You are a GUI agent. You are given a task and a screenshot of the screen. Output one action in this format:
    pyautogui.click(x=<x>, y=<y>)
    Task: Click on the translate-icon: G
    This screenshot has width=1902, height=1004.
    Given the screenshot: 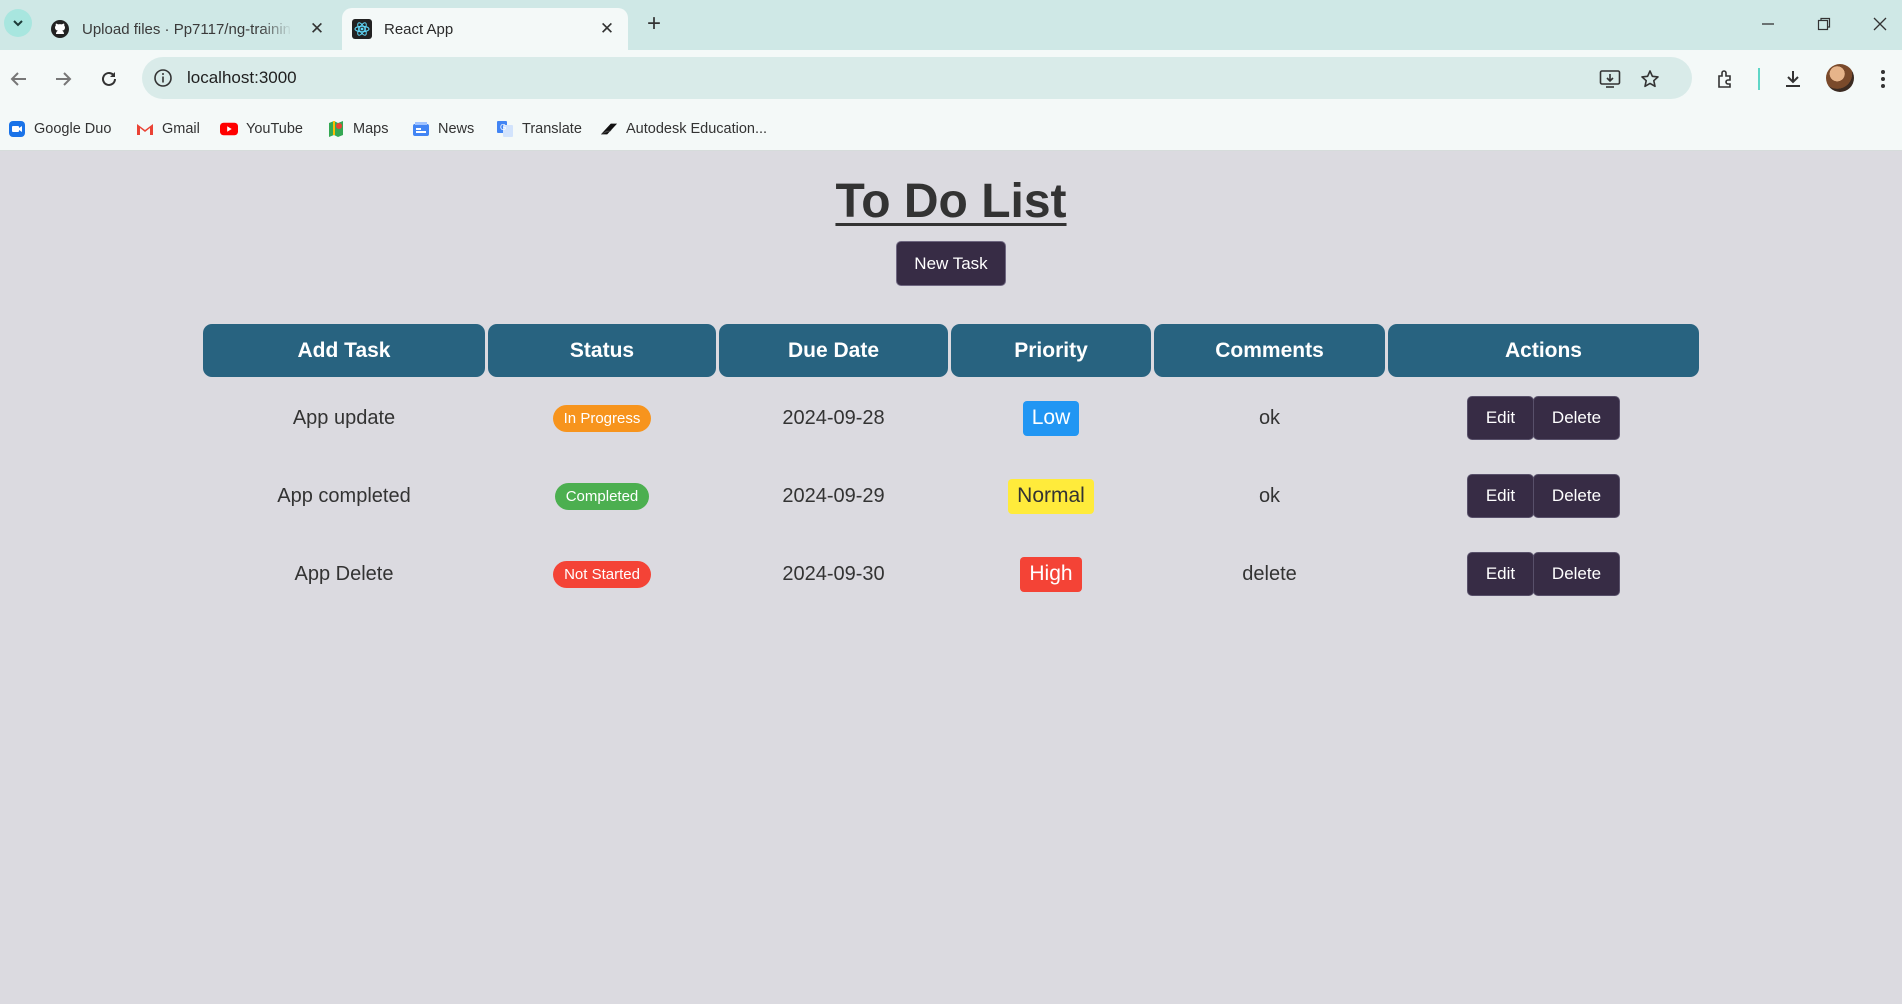 What is the action you would take?
    pyautogui.click(x=505, y=129)
    